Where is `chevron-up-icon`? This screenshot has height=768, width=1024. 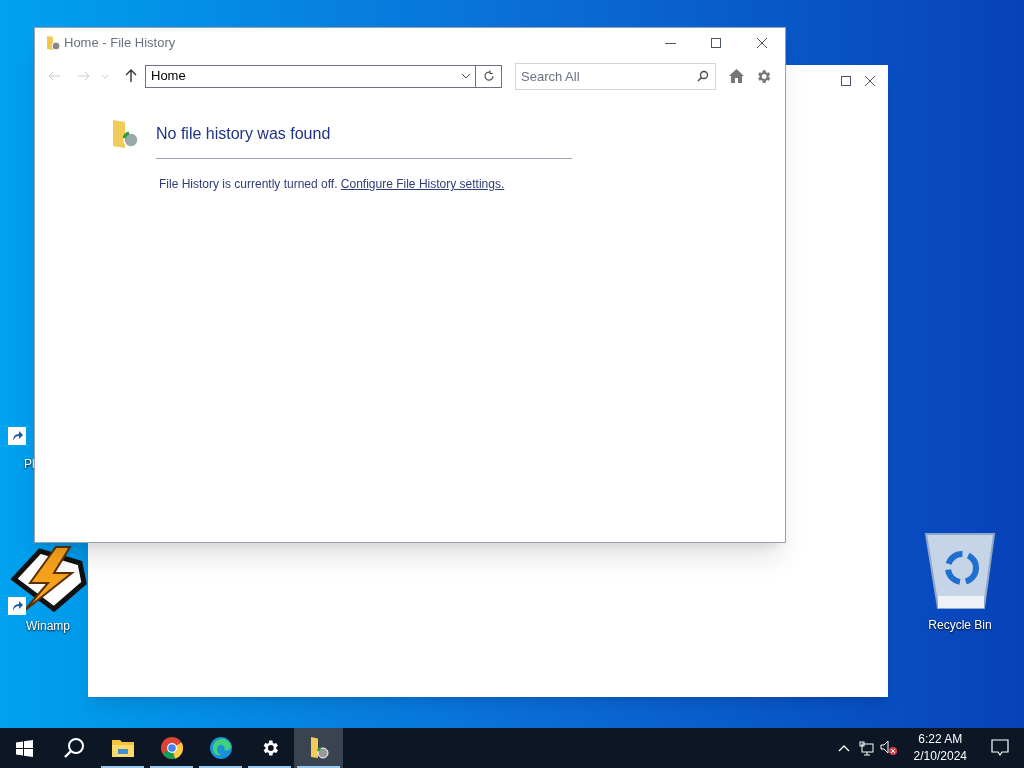
chevron-up-icon is located at coordinates (843, 748).